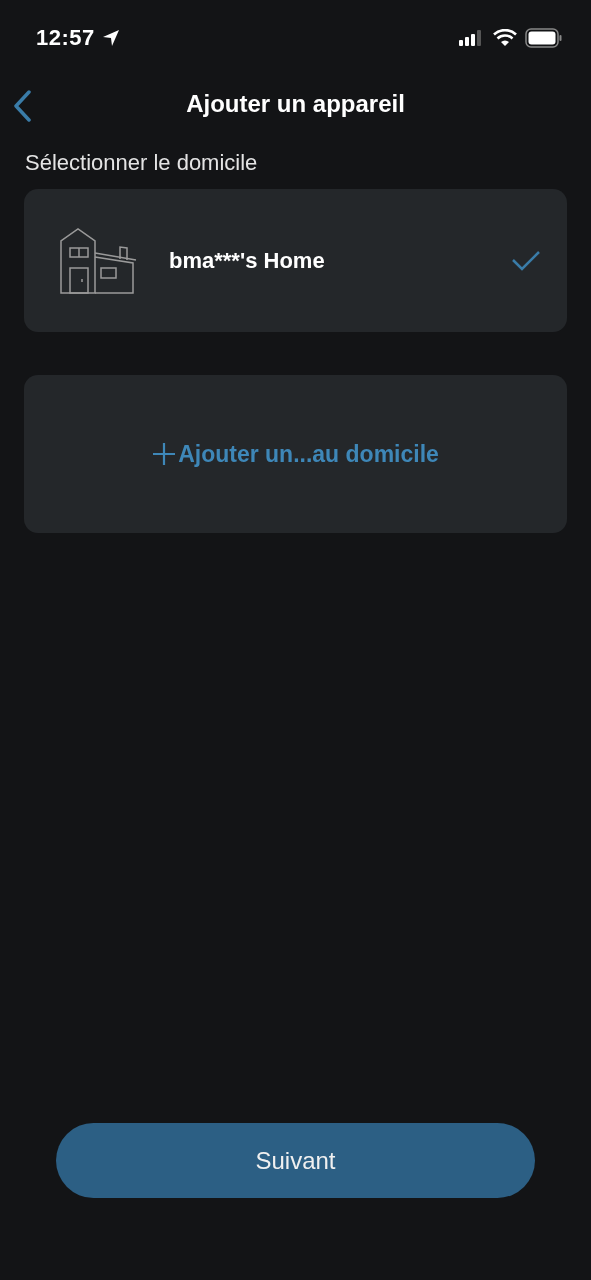 This screenshot has height=1280, width=591. What do you see at coordinates (295, 1160) in the screenshot?
I see `next-button: Suivant` at bounding box center [295, 1160].